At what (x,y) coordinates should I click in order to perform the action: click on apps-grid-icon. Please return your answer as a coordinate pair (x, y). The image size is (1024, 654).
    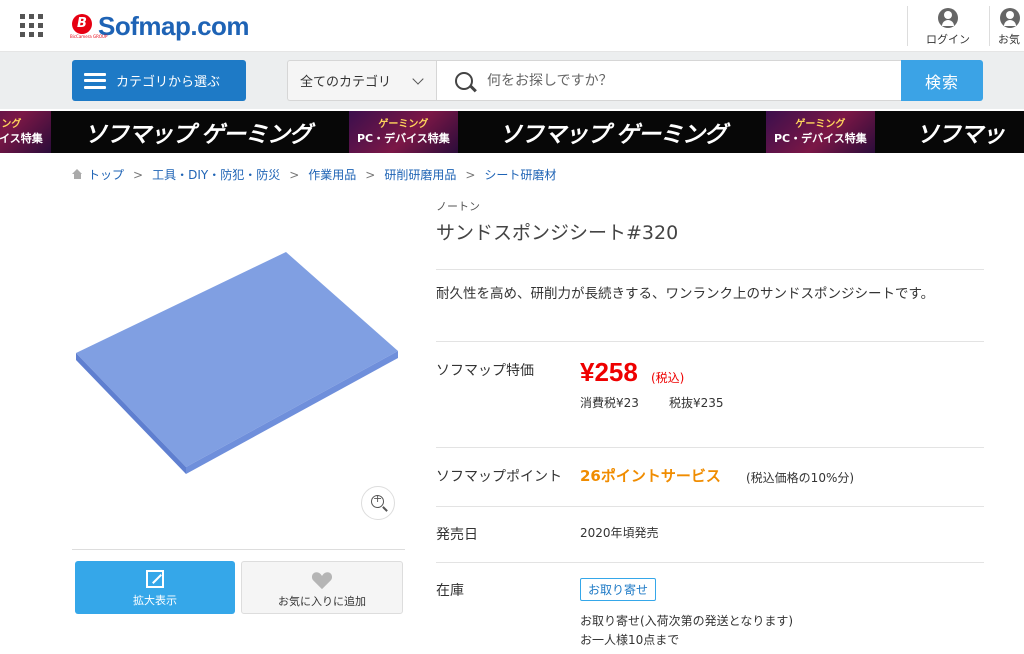
    Looking at the image, I should click on (32, 26).